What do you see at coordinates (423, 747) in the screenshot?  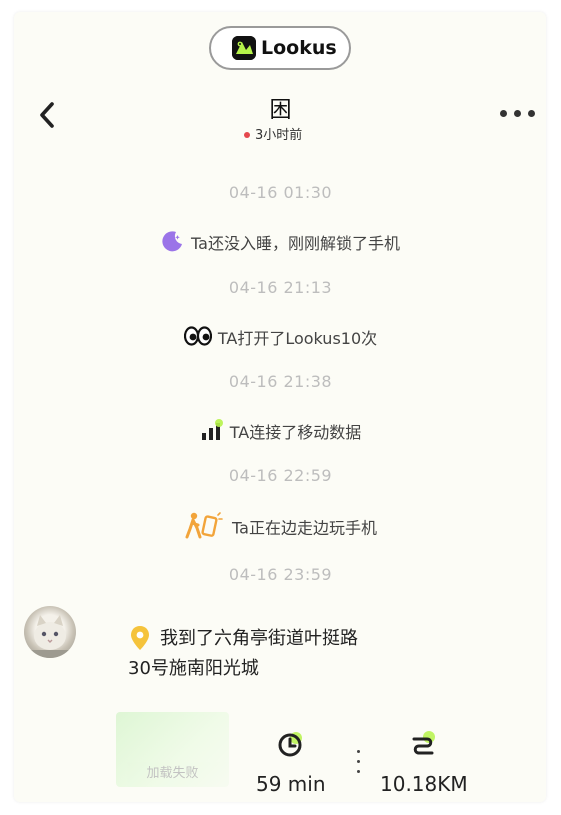 I see `route-icon` at bounding box center [423, 747].